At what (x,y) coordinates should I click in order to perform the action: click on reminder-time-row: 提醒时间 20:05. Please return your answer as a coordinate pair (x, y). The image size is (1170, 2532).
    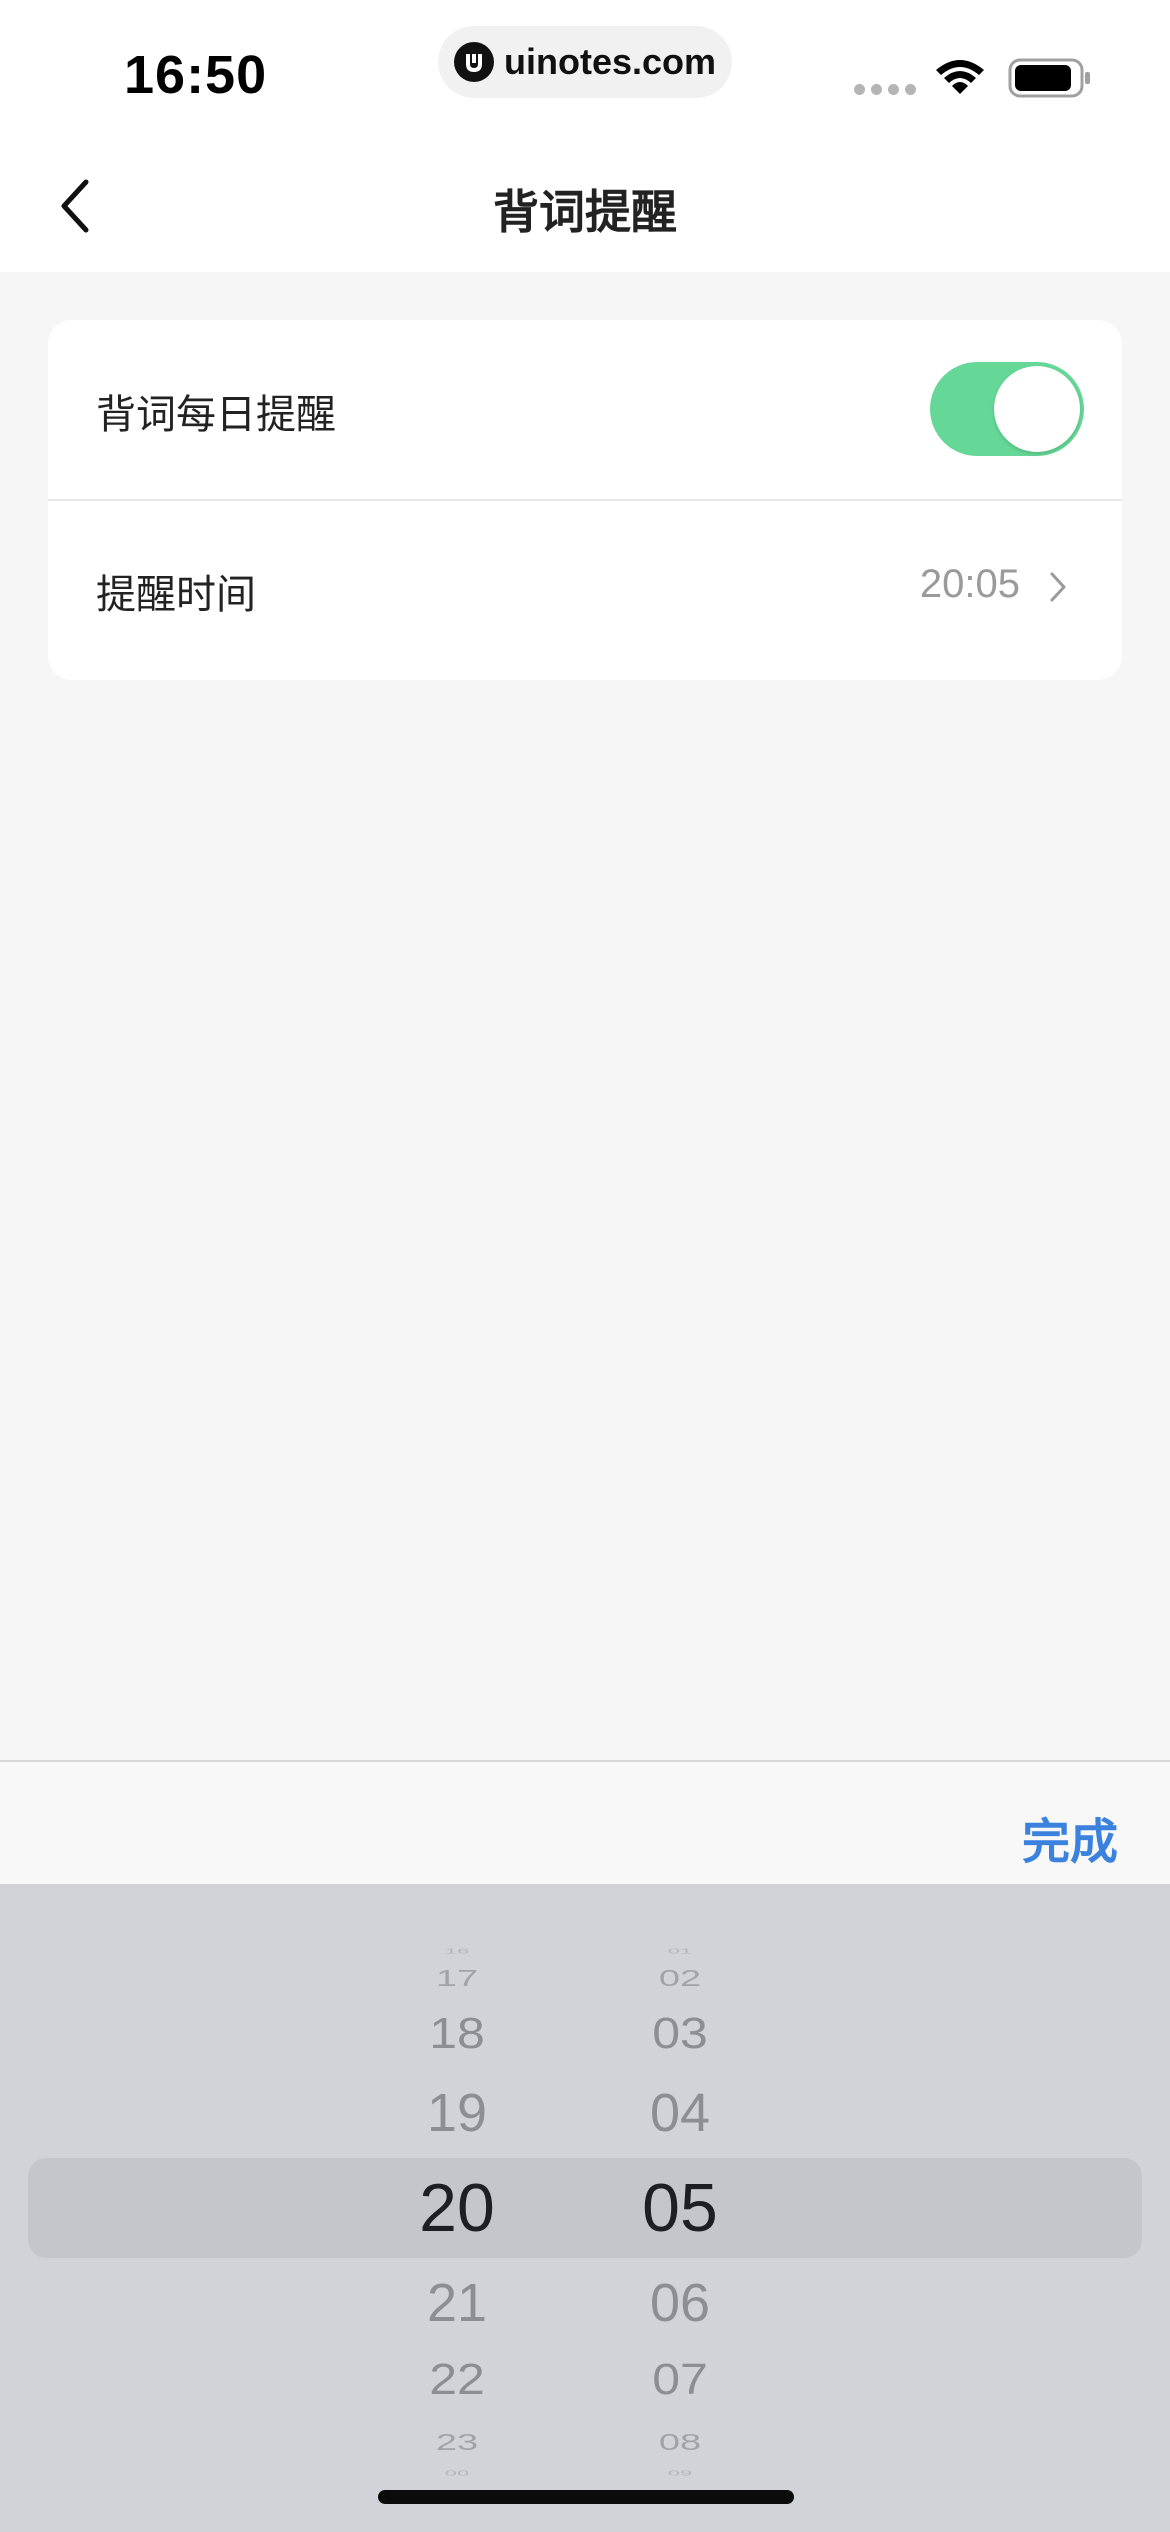
    Looking at the image, I should click on (585, 589).